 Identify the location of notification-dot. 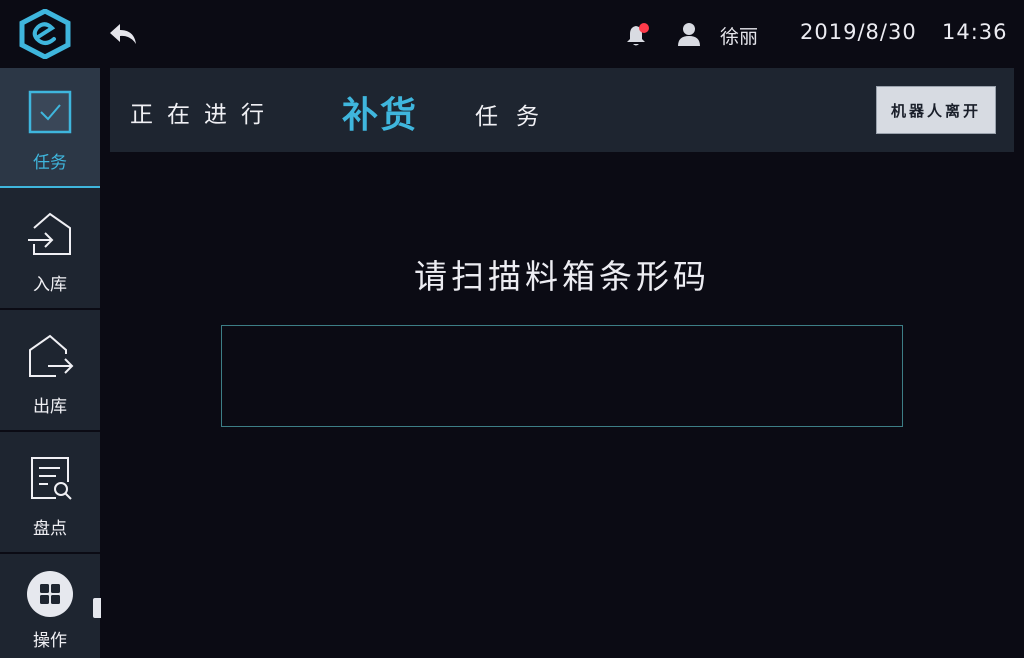
(644, 28).